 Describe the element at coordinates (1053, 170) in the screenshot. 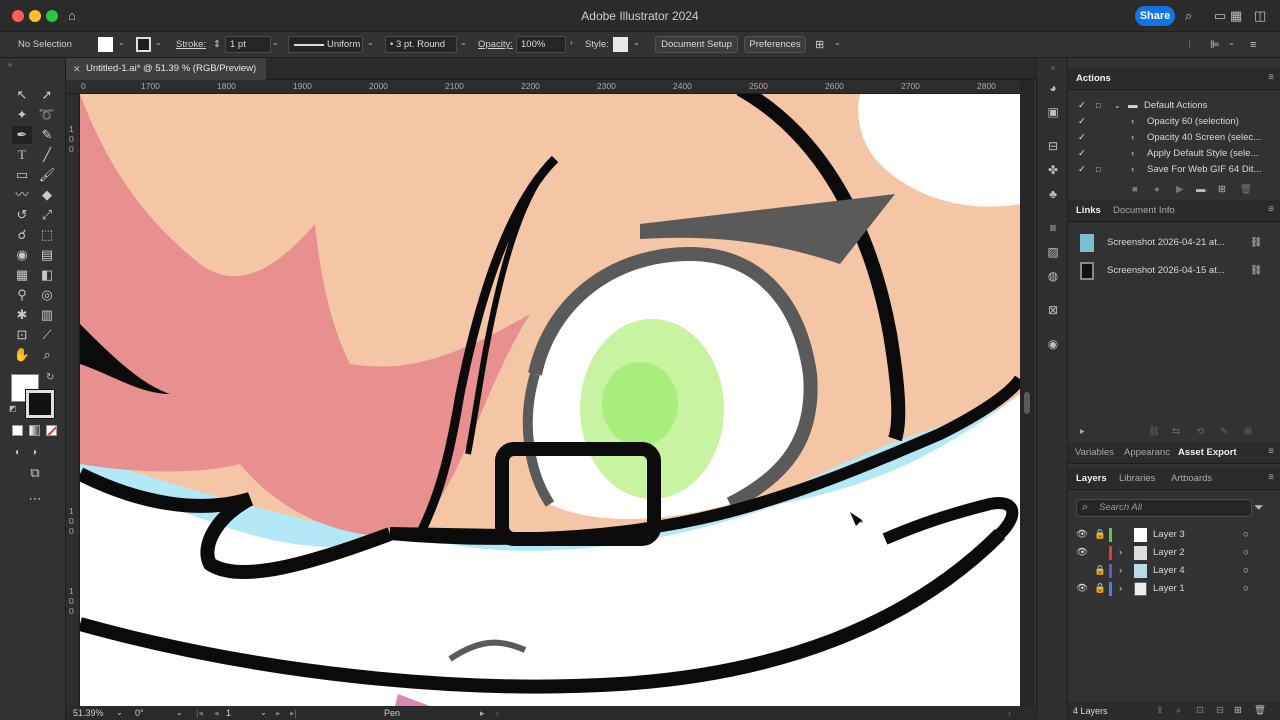

I see `brushes-icon: ✤` at that location.